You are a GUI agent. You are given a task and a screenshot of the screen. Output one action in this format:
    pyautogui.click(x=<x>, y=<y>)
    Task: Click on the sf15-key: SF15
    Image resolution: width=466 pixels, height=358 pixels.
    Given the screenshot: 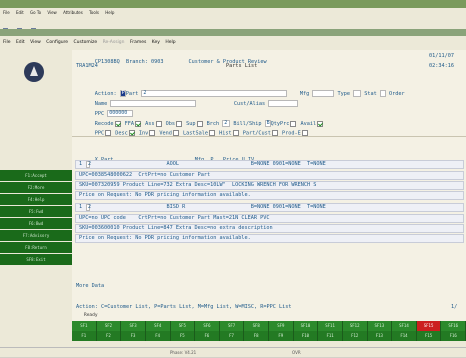 What is the action you would take?
    pyautogui.click(x=429, y=326)
    